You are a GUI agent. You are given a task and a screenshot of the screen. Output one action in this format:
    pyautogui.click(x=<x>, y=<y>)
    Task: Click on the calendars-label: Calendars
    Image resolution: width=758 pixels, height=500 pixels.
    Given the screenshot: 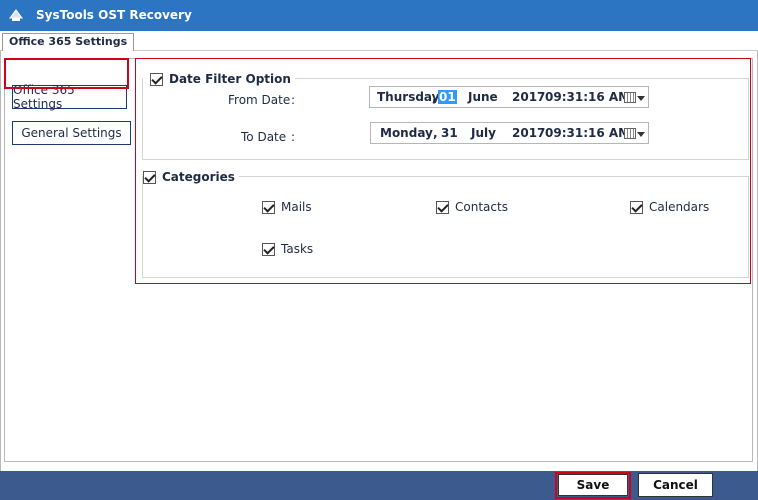 What is the action you would take?
    pyautogui.click(x=679, y=207)
    